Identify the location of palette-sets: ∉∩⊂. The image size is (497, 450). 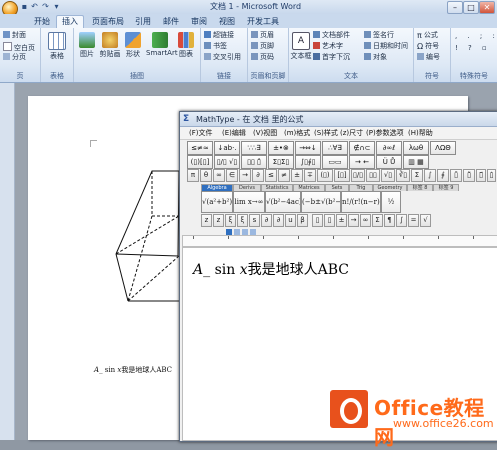
(362, 148).